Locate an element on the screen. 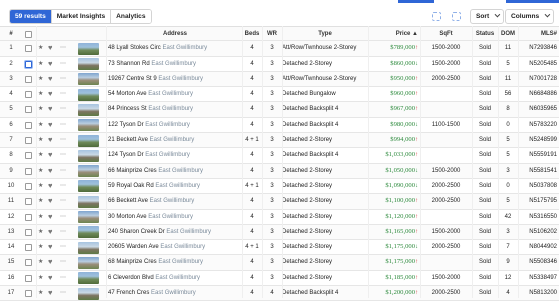 This screenshot has width=559, height=301. mls-cell: N7293846 is located at coordinates (539, 48).